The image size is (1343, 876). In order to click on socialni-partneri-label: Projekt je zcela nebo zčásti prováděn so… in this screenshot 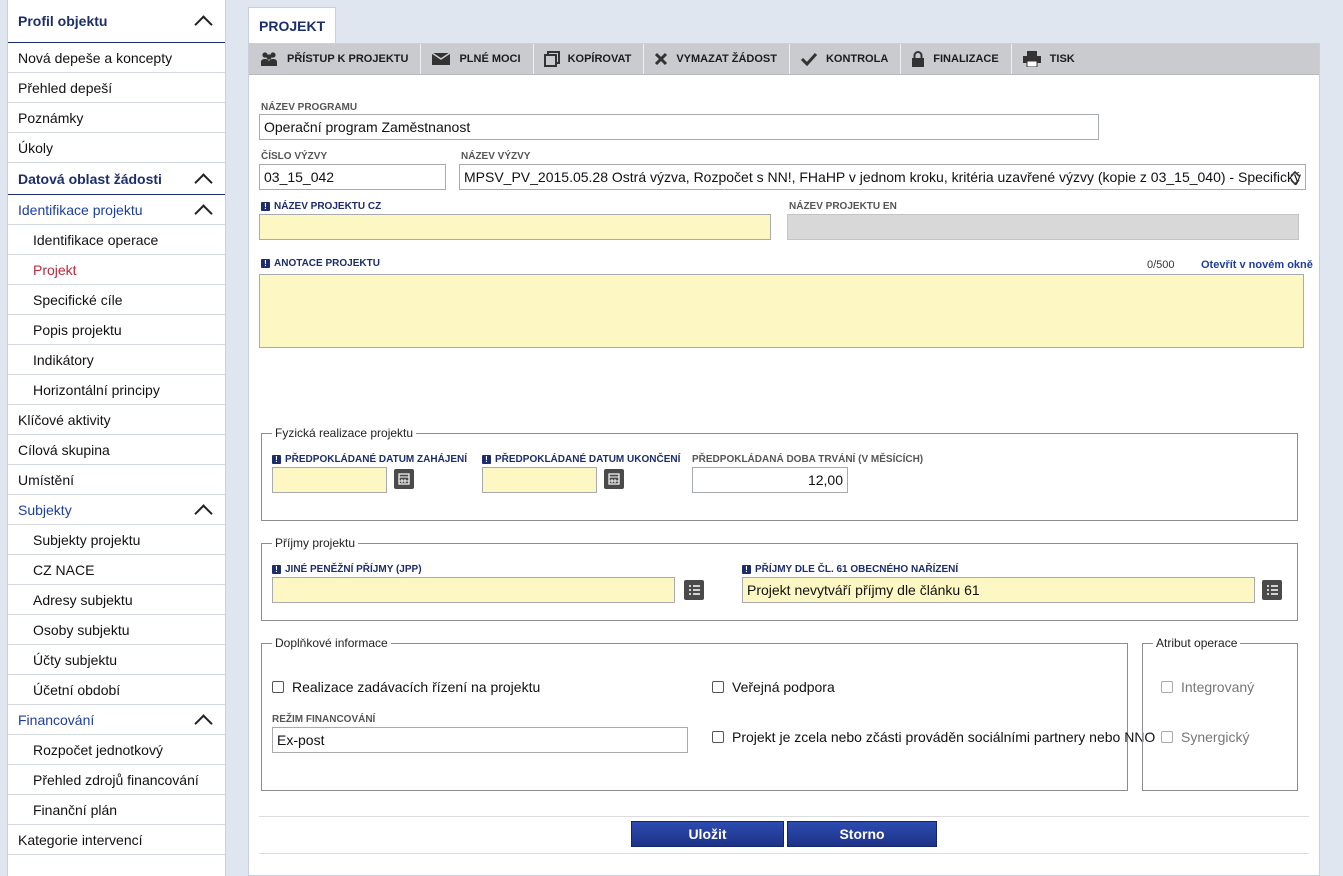, I will do `click(944, 737)`.